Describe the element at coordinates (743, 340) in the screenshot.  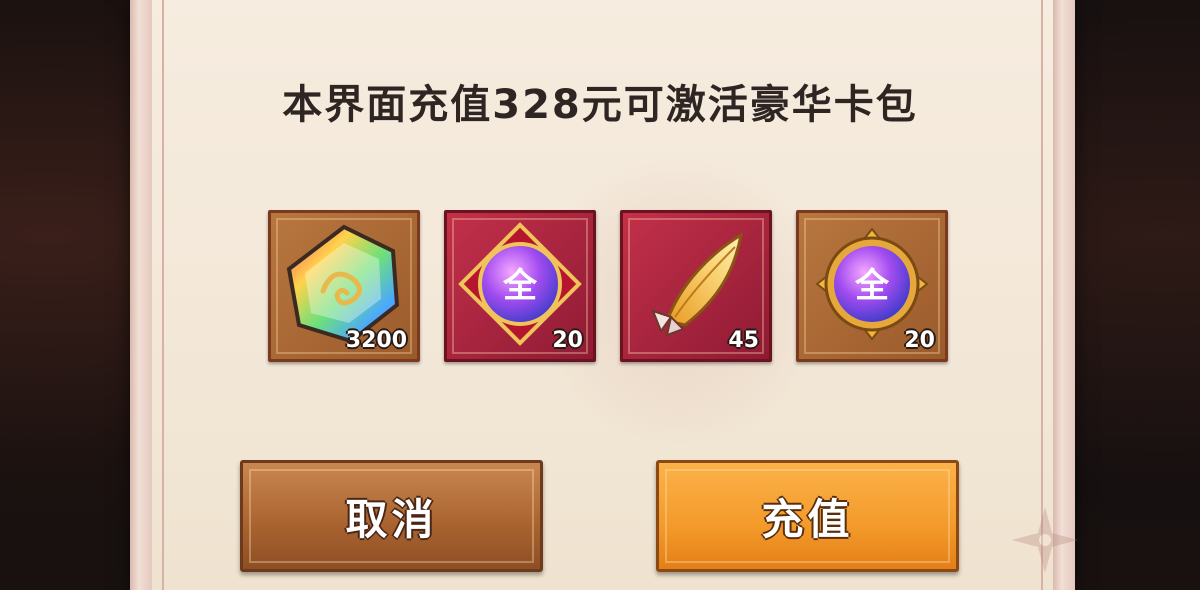
I see `reward-count: 45` at that location.